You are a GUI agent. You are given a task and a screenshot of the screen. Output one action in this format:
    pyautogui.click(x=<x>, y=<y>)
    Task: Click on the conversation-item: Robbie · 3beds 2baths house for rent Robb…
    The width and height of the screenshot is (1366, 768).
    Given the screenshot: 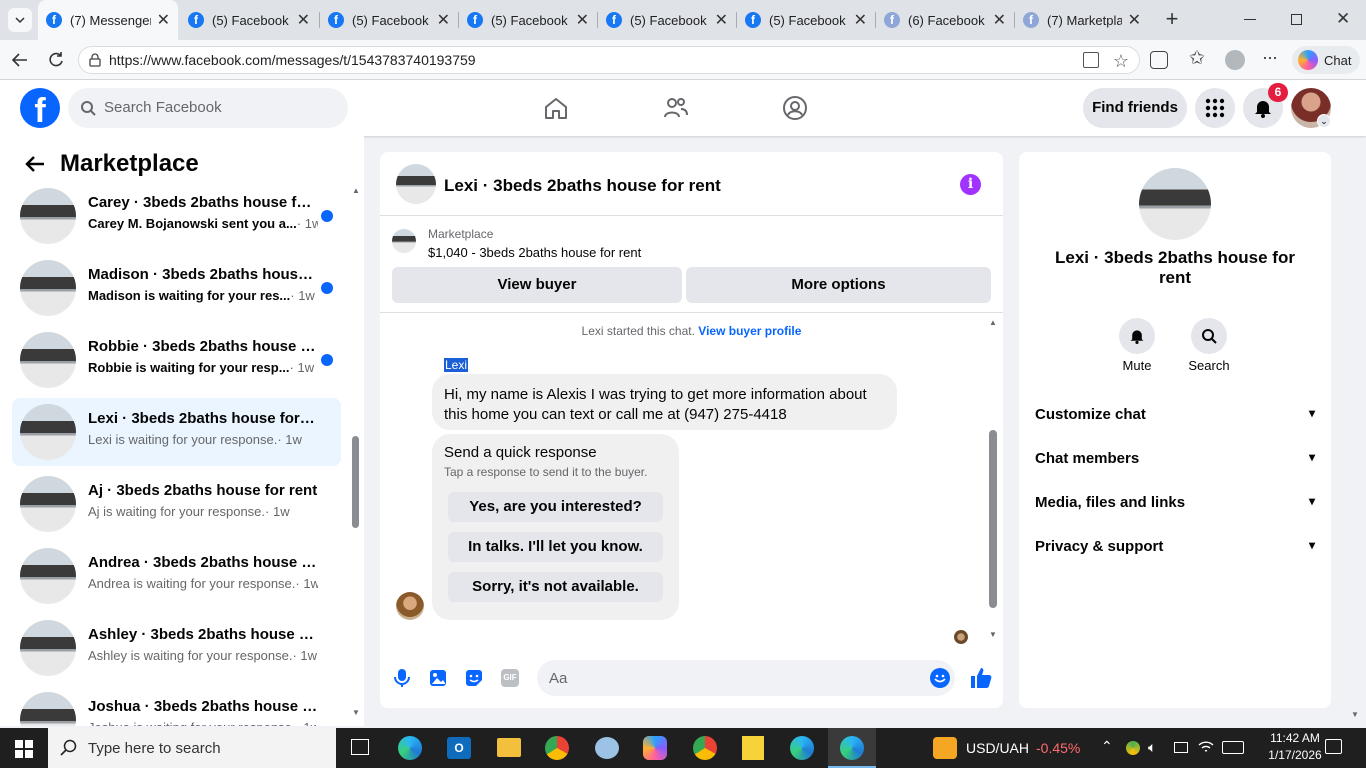 What is the action you would take?
    pyautogui.click(x=176, y=360)
    